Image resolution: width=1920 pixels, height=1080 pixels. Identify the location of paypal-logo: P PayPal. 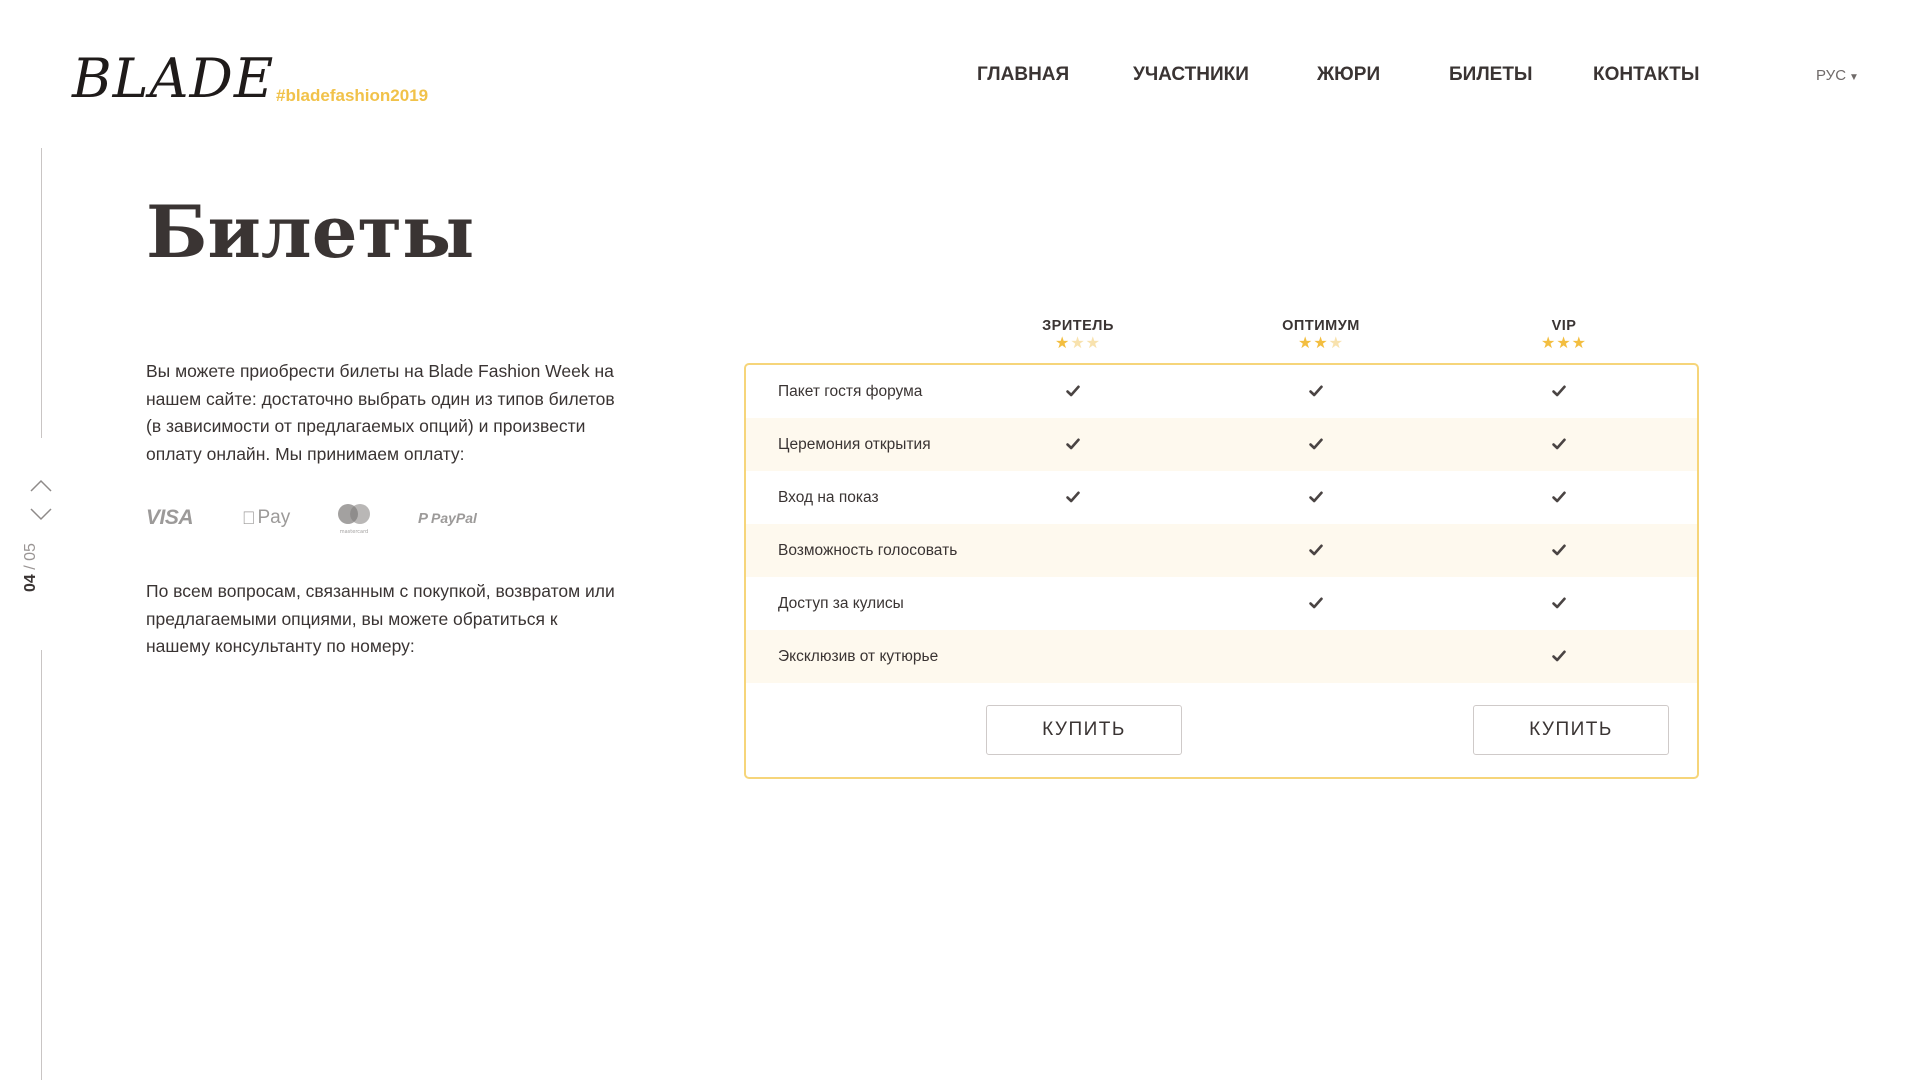
(447, 518).